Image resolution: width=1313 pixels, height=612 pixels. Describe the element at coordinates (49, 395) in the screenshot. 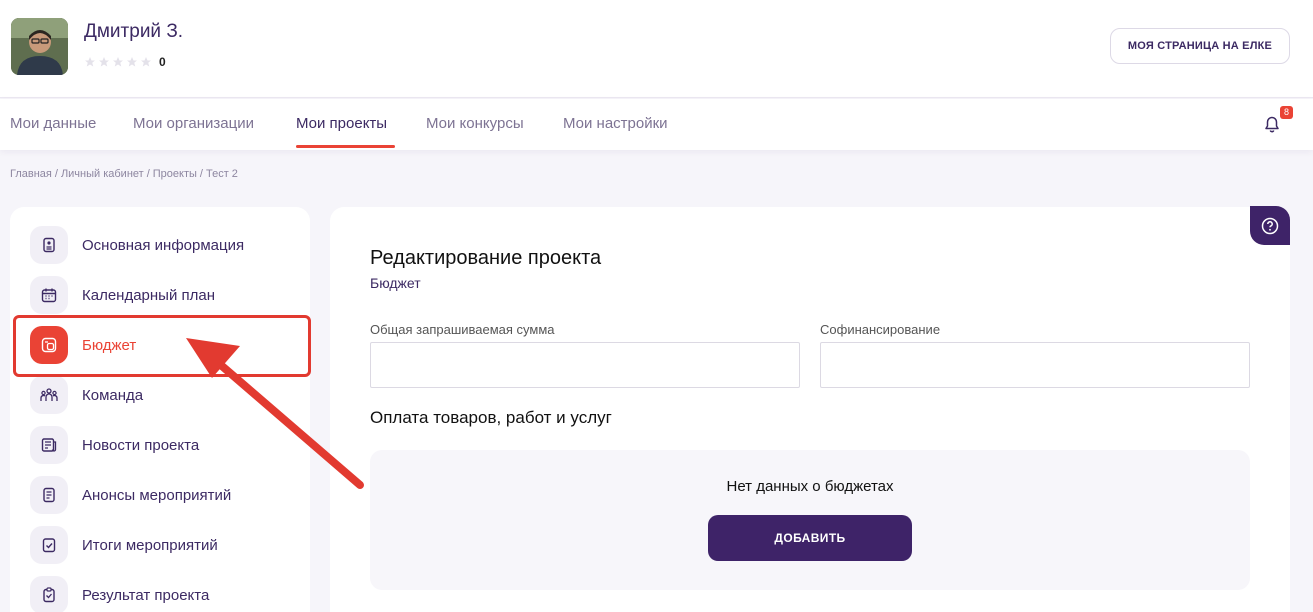

I see `team-icon` at that location.